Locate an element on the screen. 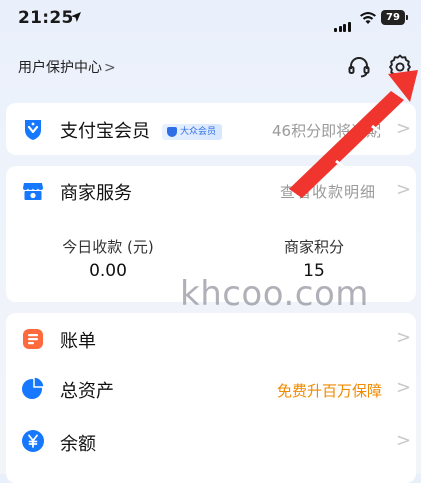 This screenshot has width=421, height=483. balance-yen-icon is located at coordinates (33, 441).